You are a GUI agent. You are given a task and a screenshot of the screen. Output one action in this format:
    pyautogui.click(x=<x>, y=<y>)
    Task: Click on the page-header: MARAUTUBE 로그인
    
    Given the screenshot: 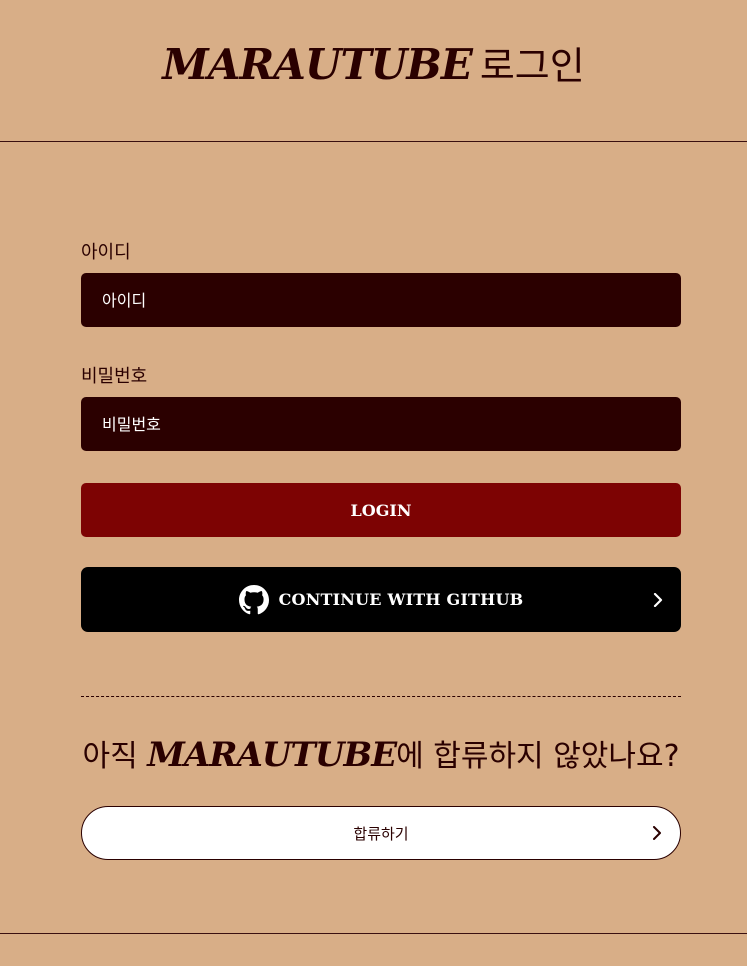 What is the action you would take?
    pyautogui.click(x=373, y=71)
    